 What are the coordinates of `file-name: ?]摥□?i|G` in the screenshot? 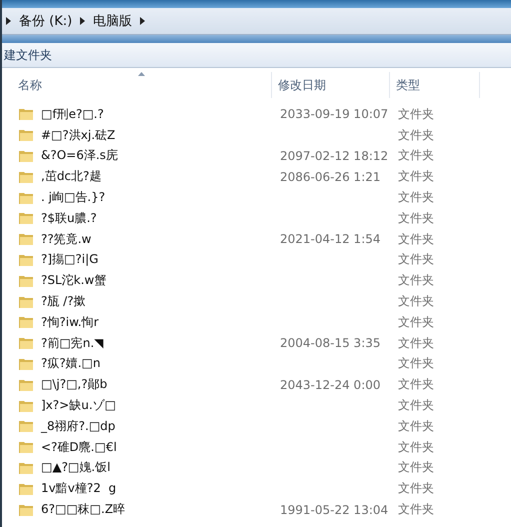 It's located at (69, 259).